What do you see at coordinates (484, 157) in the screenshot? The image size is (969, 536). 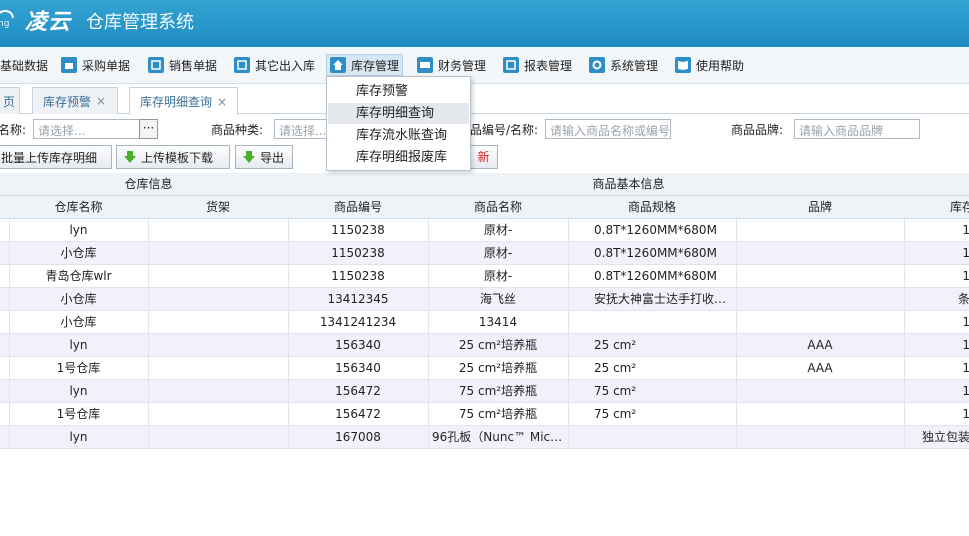 I see `refresh-button: 新` at bounding box center [484, 157].